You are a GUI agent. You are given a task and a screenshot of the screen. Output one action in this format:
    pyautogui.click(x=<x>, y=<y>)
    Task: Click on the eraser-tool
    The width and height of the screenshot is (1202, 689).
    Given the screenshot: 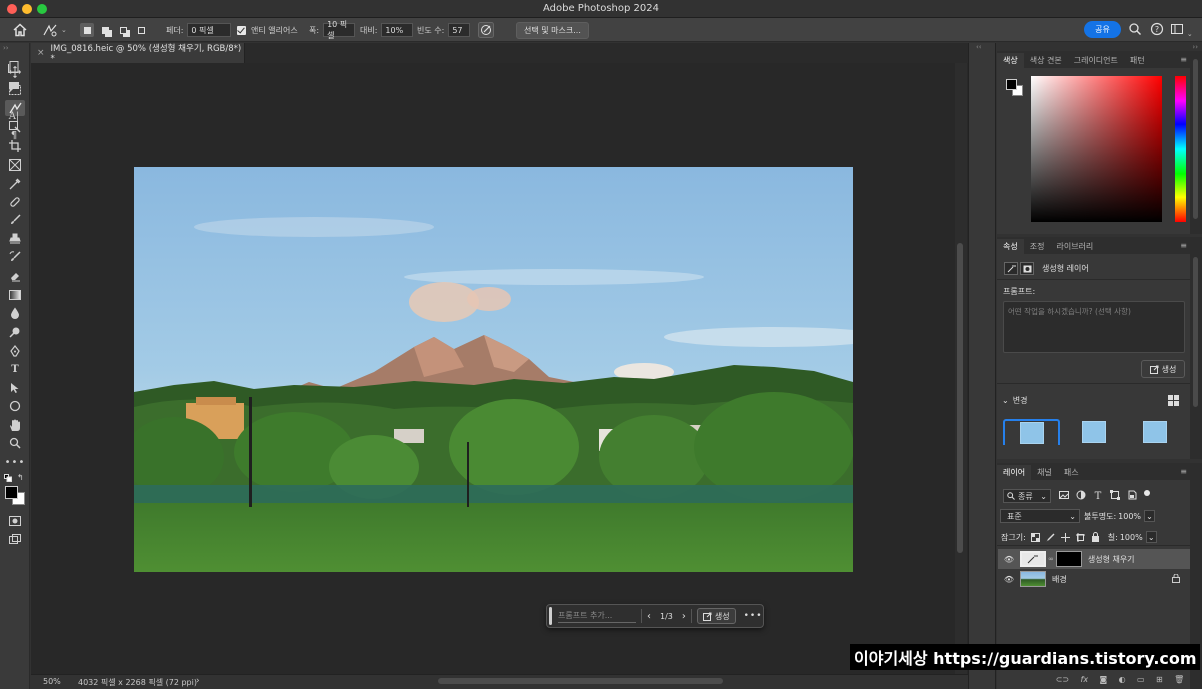 What is the action you would take?
    pyautogui.click(x=15, y=276)
    